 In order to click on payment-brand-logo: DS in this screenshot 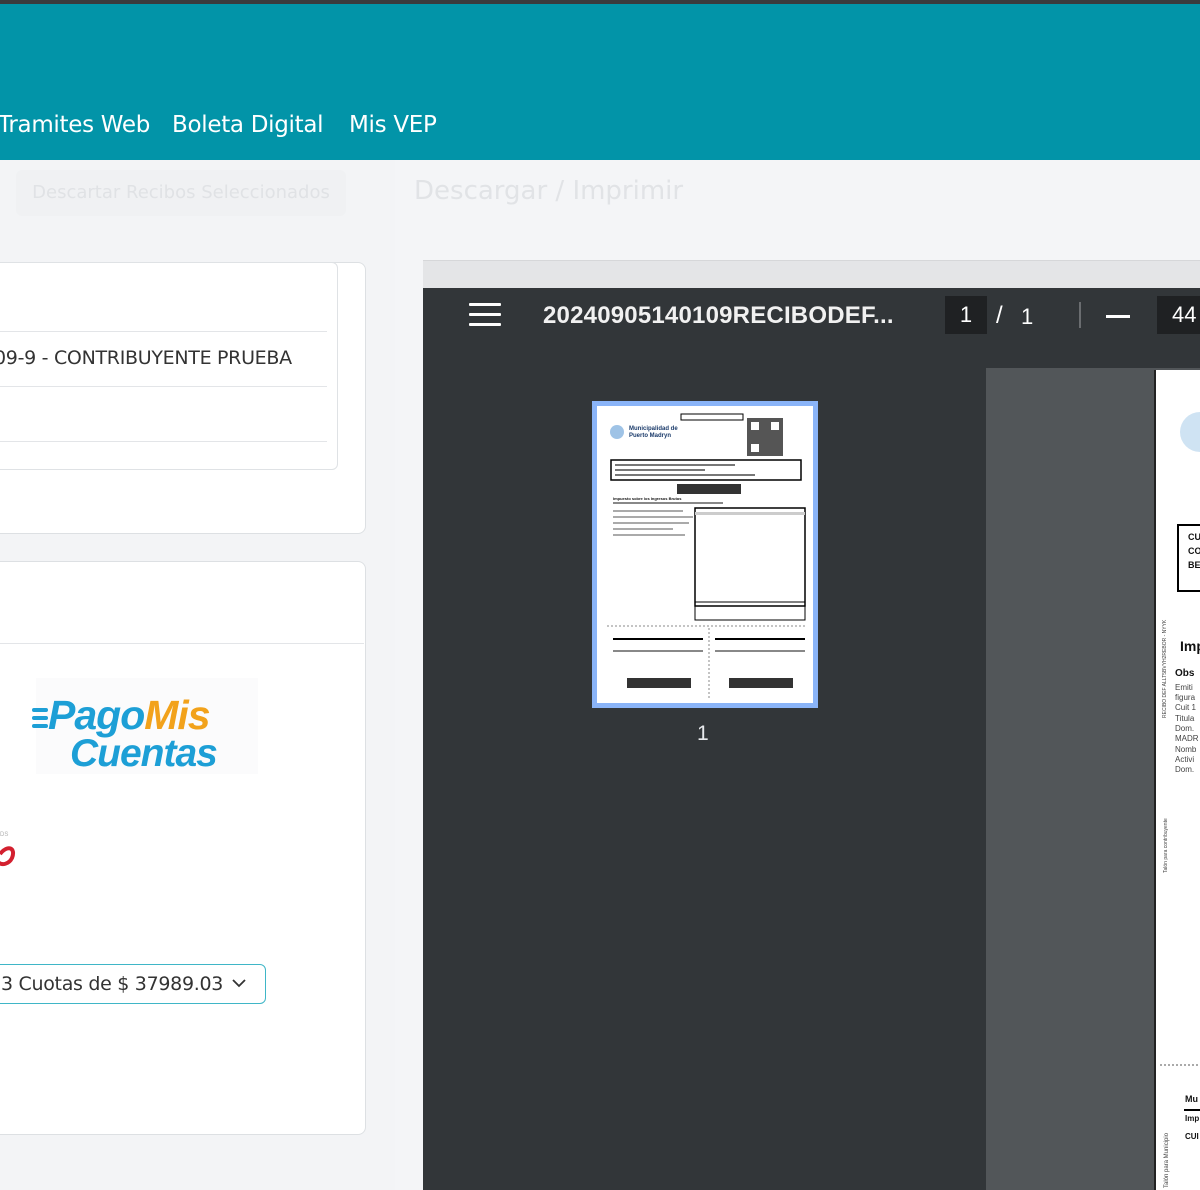, I will do `click(9, 852)`.